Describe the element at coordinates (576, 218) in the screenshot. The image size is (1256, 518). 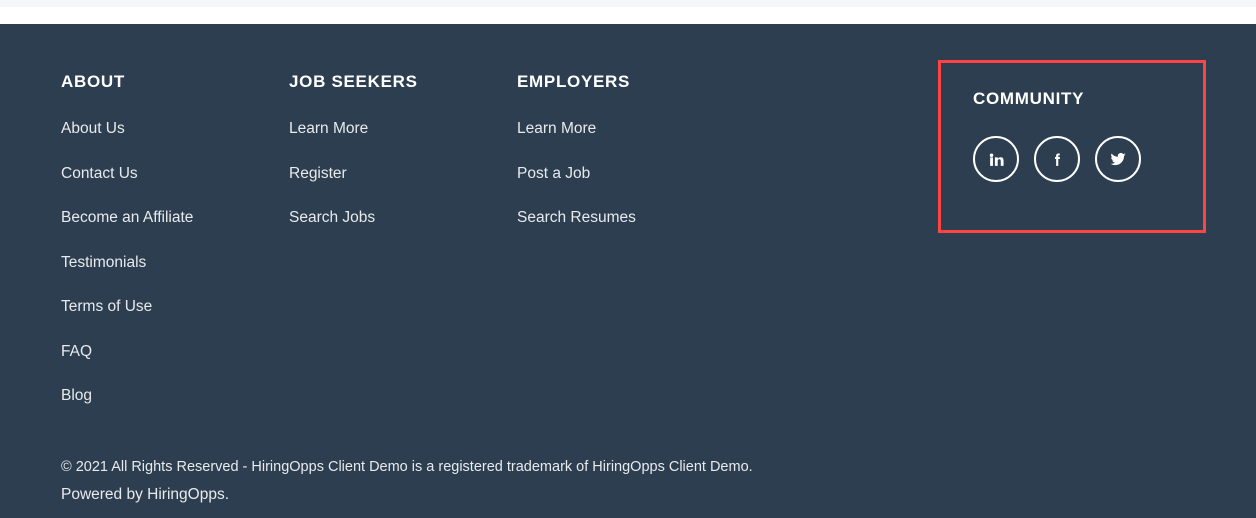
I see `footer-link-search-resumes: Search Resumes` at that location.